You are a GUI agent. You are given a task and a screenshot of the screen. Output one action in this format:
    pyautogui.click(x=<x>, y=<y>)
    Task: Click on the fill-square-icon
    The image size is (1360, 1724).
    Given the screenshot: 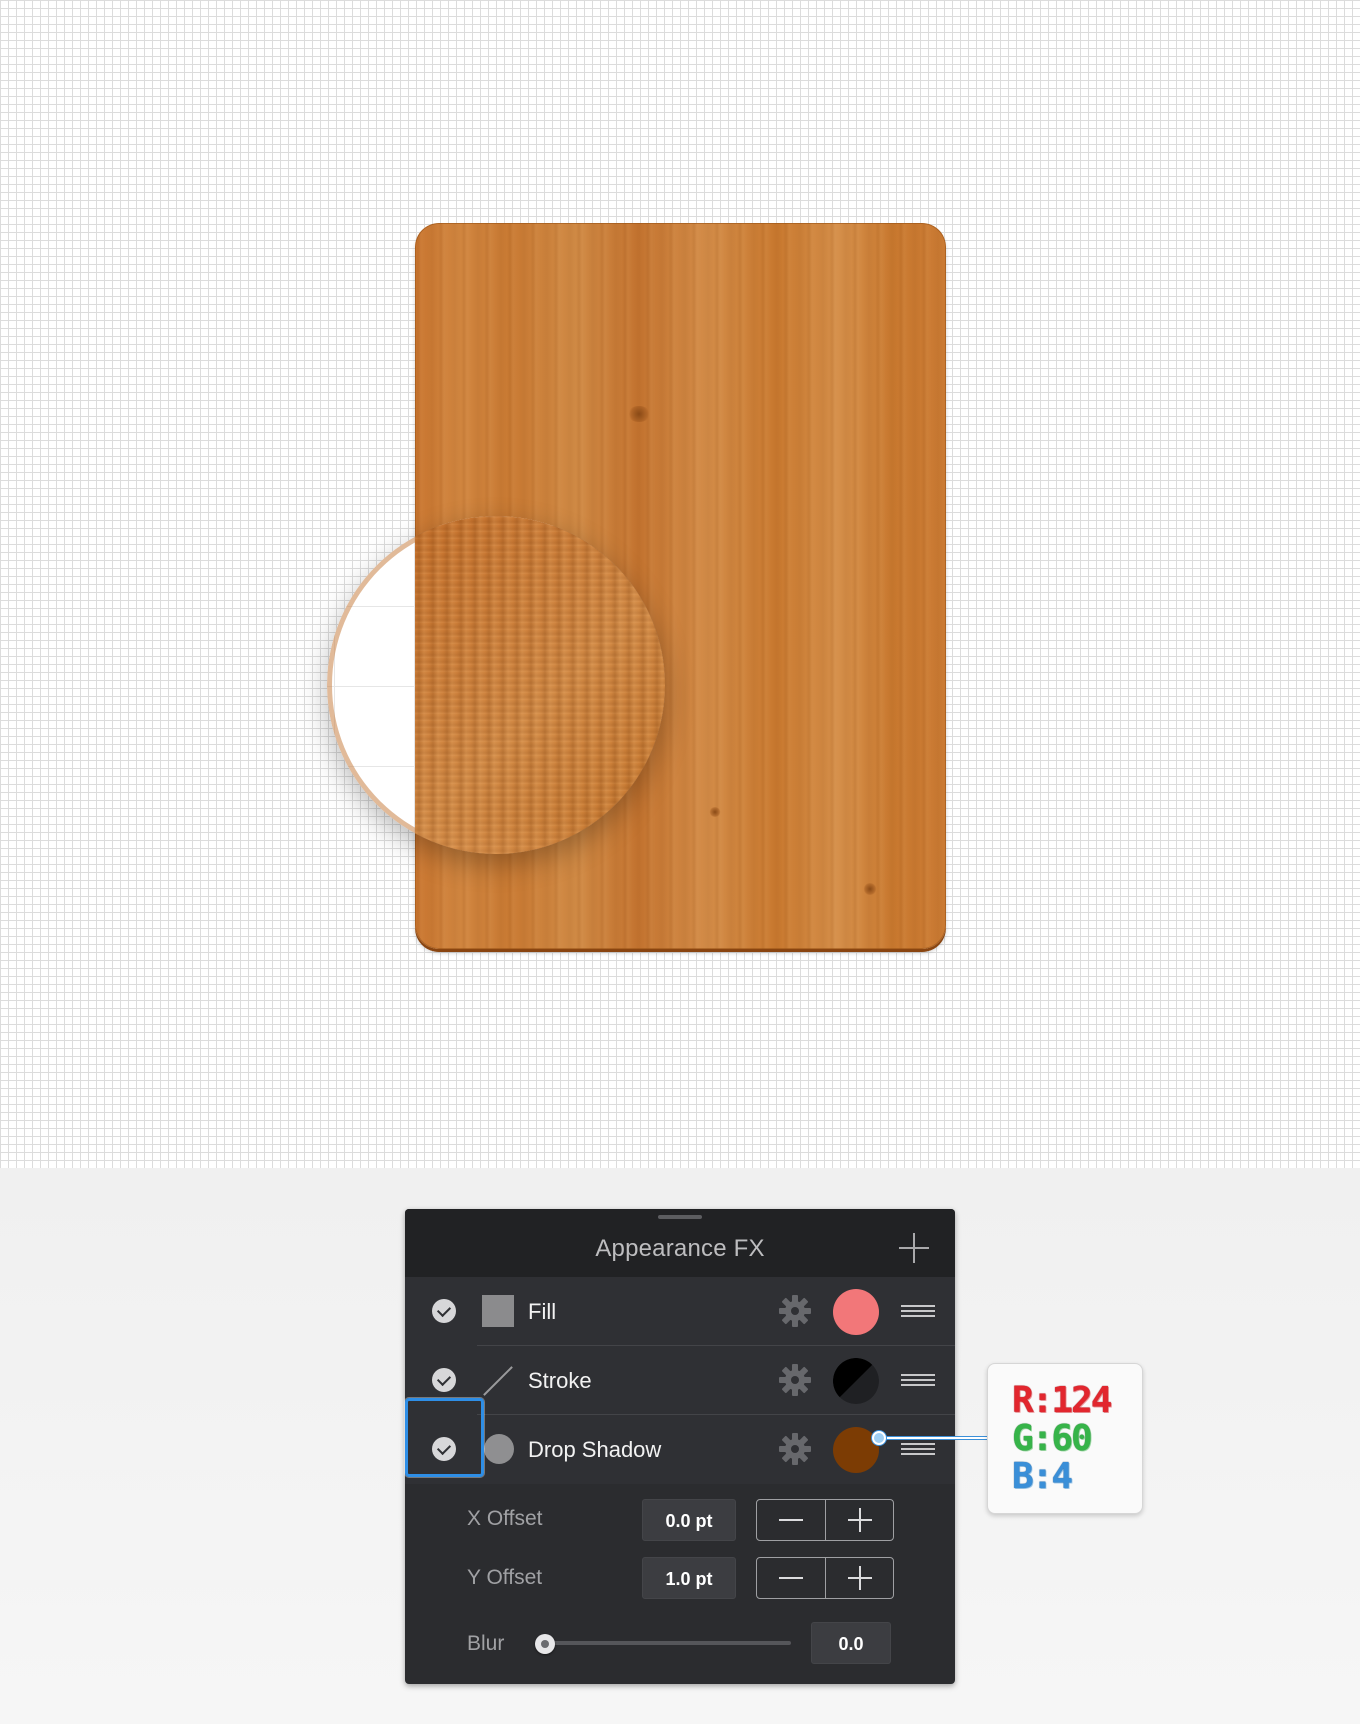 What is the action you would take?
    pyautogui.click(x=498, y=1311)
    